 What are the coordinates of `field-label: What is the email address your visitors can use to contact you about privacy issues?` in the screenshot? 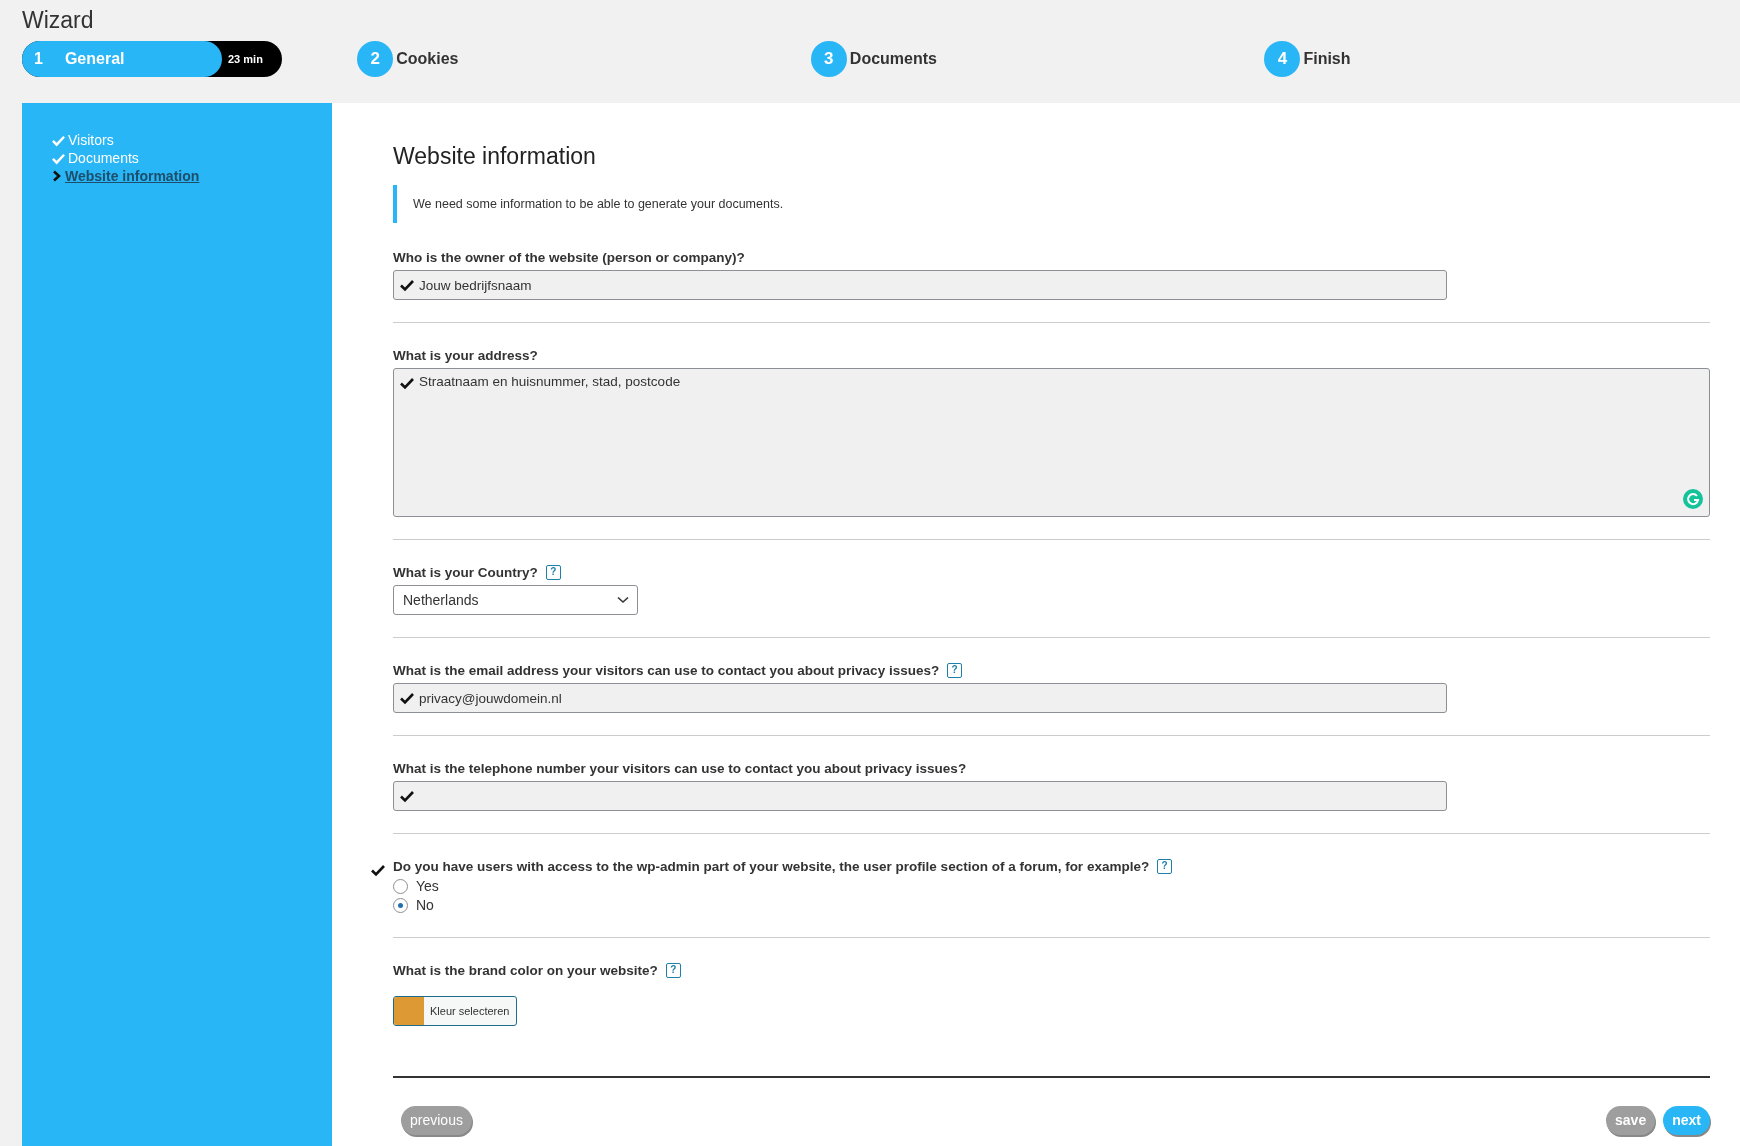 It's located at (666, 671).